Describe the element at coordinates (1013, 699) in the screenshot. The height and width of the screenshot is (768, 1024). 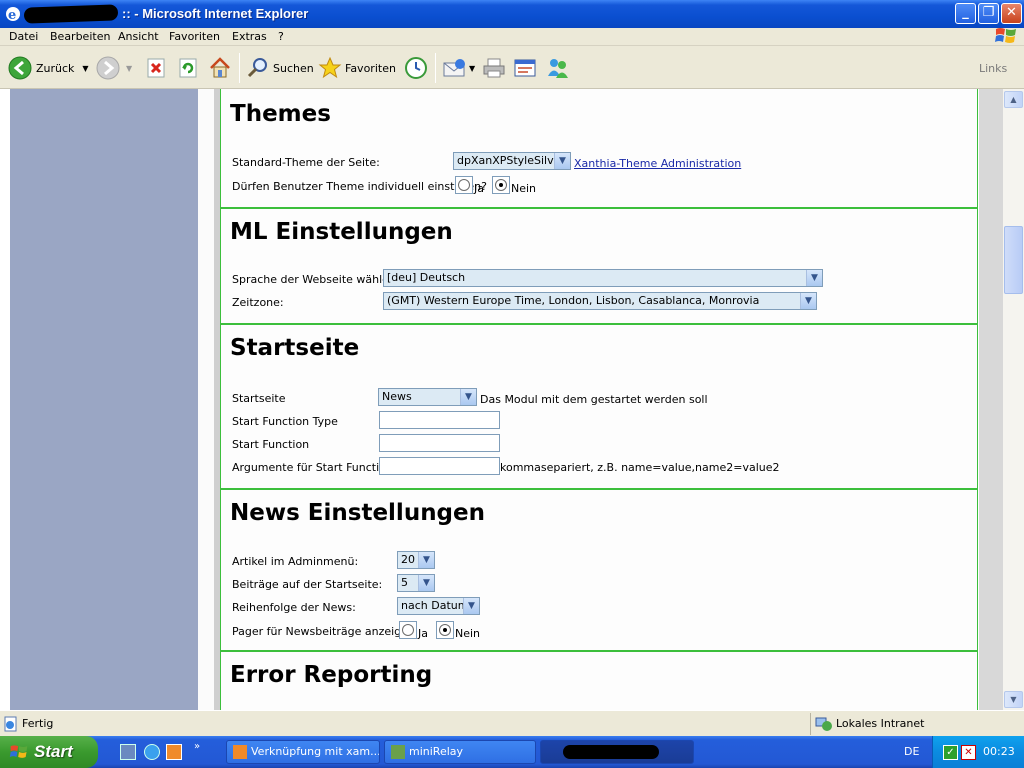
I see `scroll-down-icon: ▼` at that location.